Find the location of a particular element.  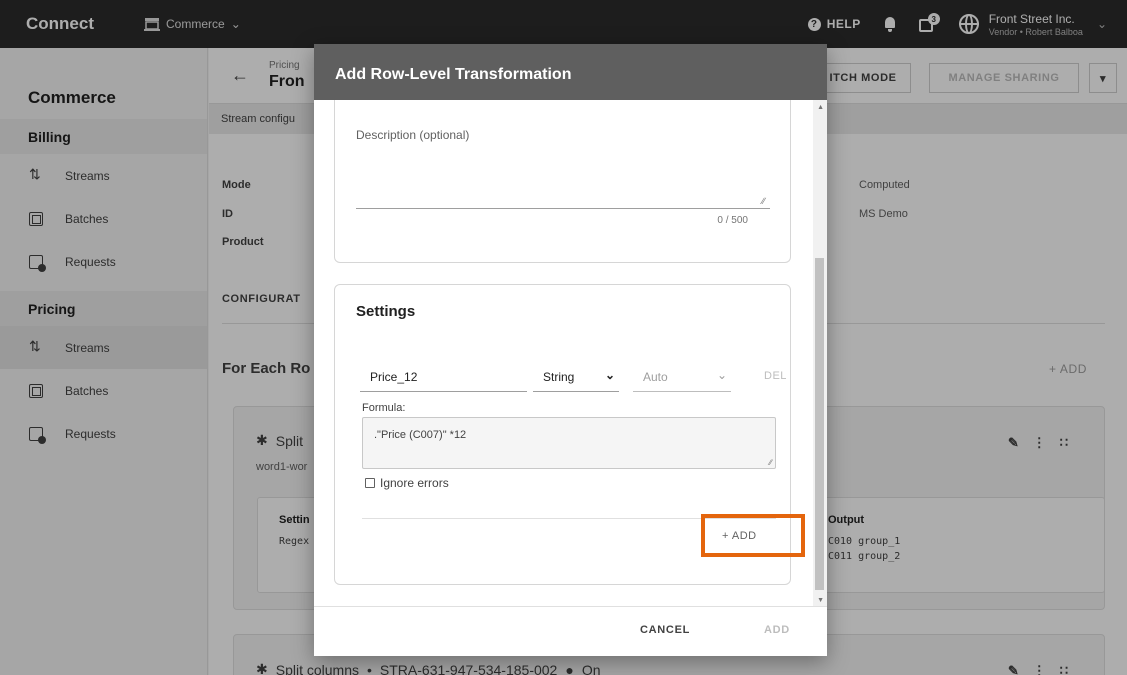

description-underline is located at coordinates (563, 208).